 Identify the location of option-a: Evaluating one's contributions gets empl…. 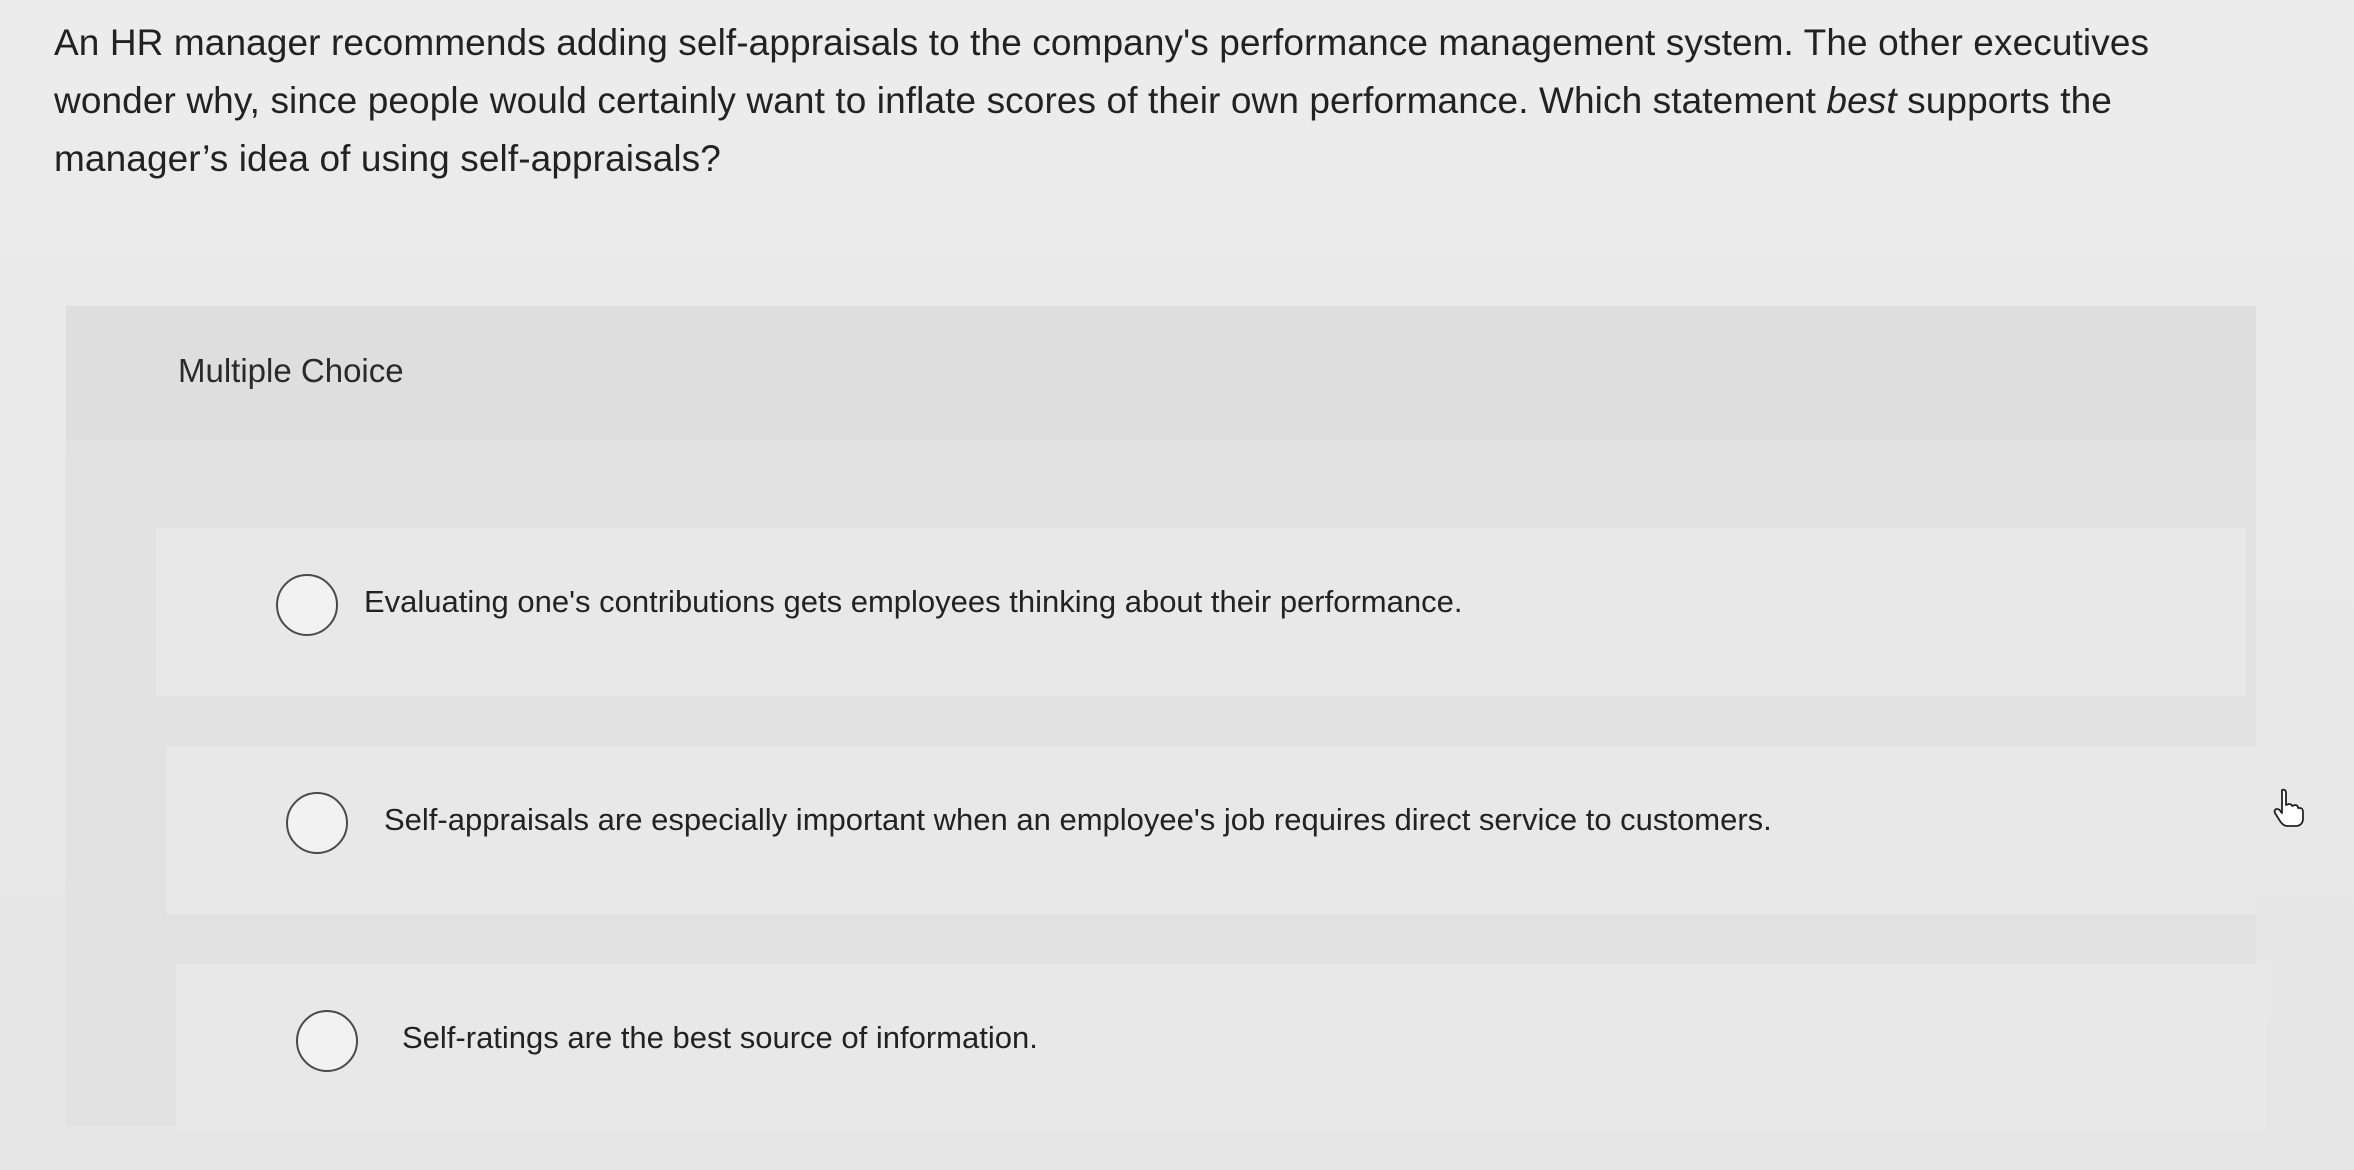
(1201, 612).